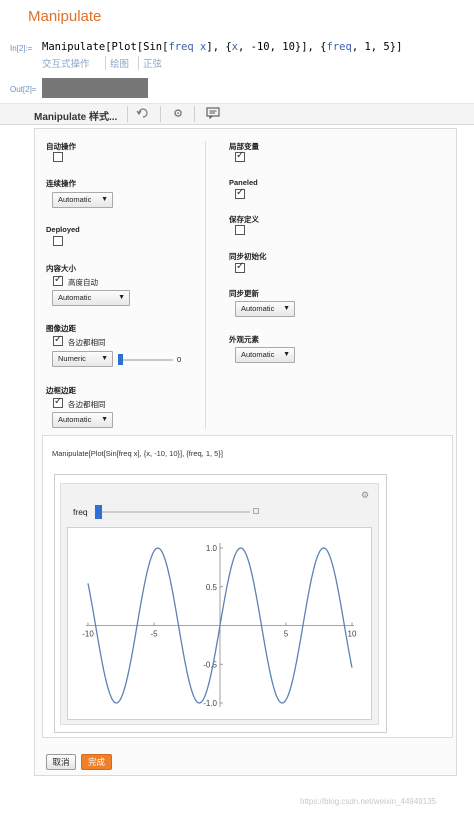 Image resolution: width=474 pixels, height=816 pixels. I want to click on auto-action-checkbox, so click(58, 157).